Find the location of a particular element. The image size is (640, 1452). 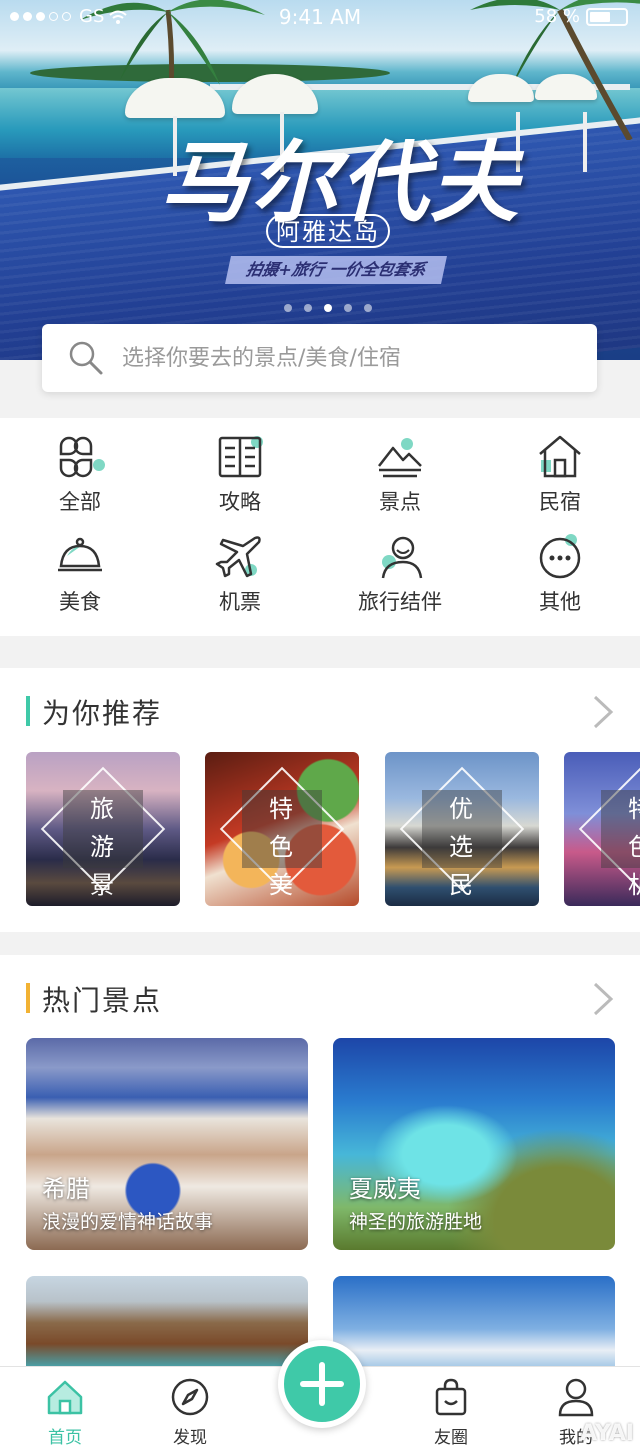

recommend-carousel: 旅游 景点 特色 美食 优选 民宿 特色 机票 is located at coordinates (320, 839).